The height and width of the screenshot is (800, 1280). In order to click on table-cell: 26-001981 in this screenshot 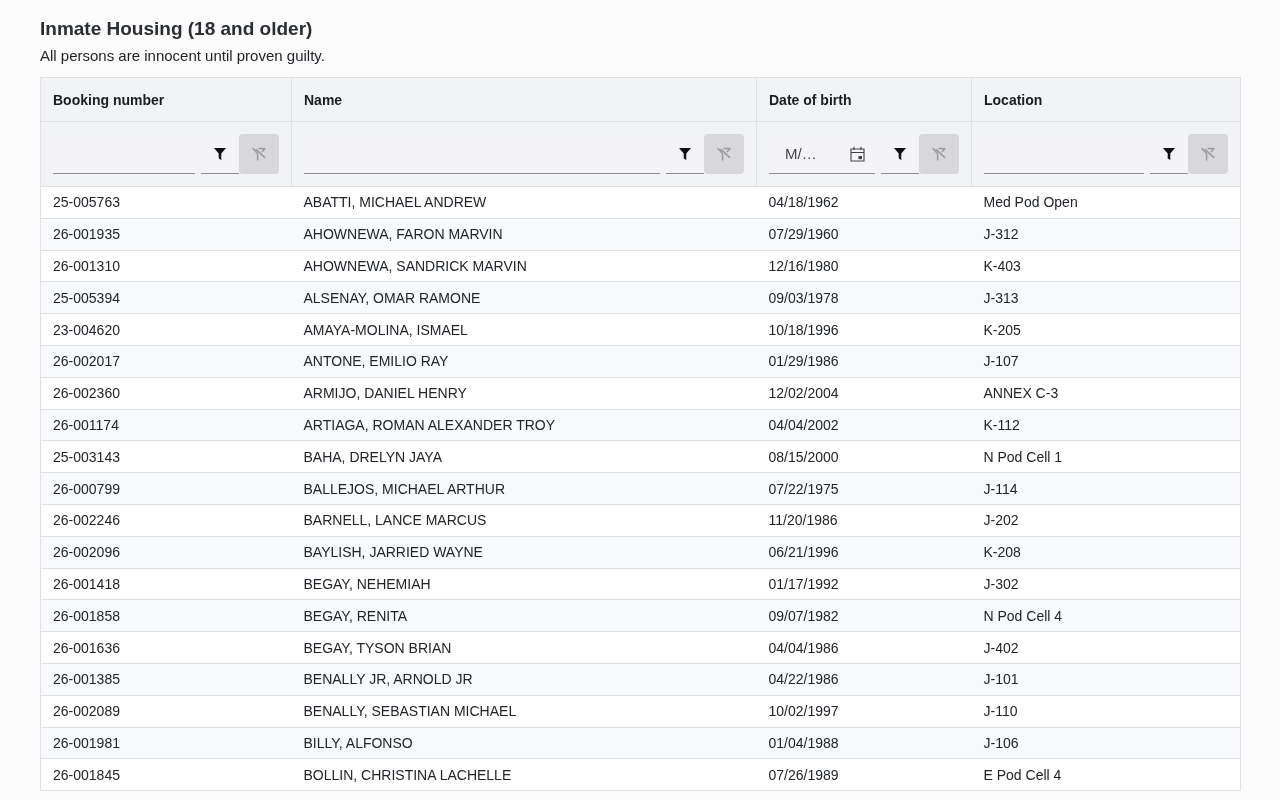, I will do `click(166, 743)`.